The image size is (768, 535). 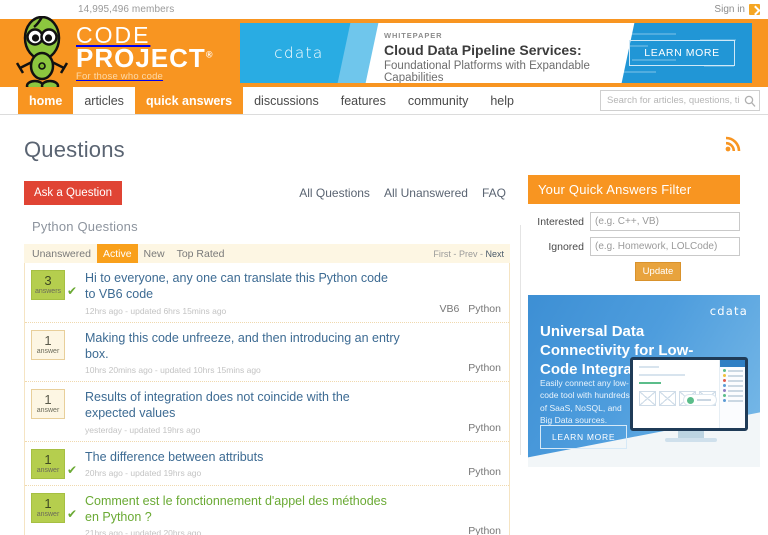 I want to click on question-meta: 20hrs ago - updated 19hrs ago, so click(x=143, y=472).